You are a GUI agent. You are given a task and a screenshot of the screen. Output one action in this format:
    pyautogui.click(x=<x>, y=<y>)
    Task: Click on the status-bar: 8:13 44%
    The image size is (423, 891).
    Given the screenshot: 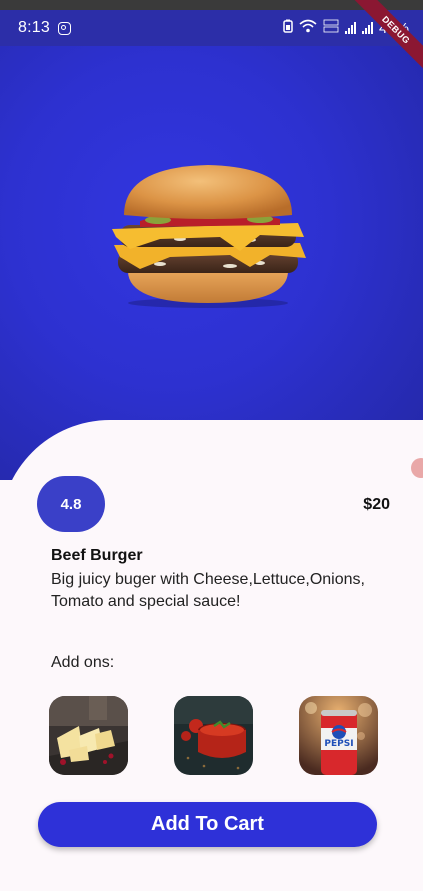 What is the action you would take?
    pyautogui.click(x=211, y=28)
    